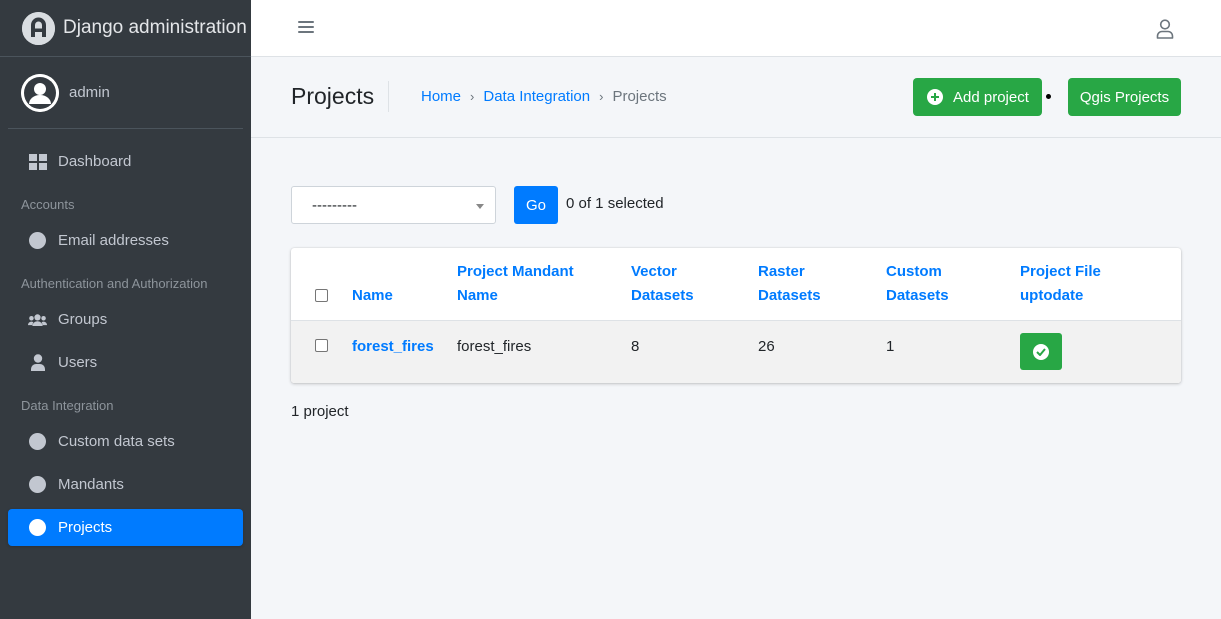 The image size is (1221, 619). I want to click on sidebar-item-label: Projects, so click(85, 527).